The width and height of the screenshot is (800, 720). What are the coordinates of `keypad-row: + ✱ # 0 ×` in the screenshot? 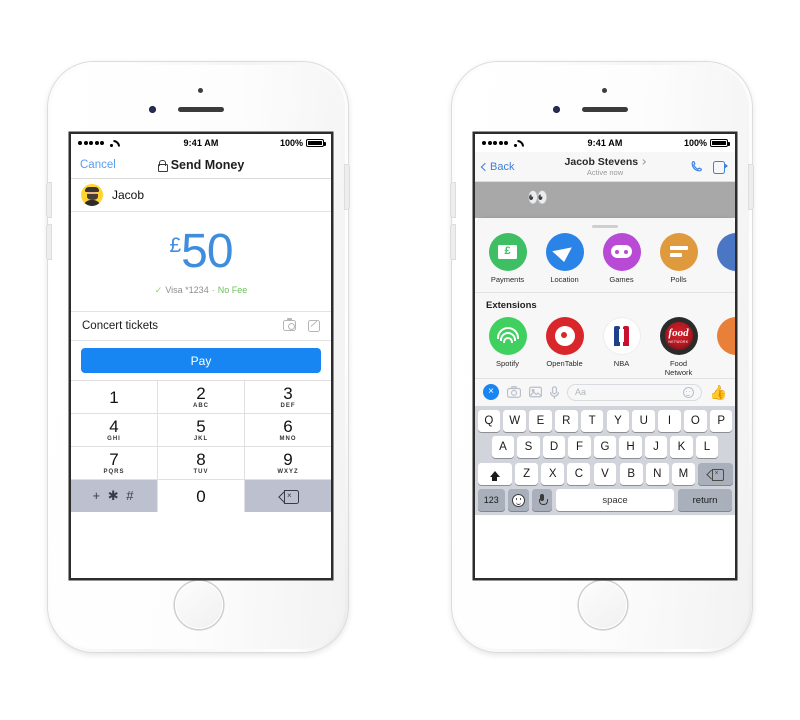 It's located at (201, 495).